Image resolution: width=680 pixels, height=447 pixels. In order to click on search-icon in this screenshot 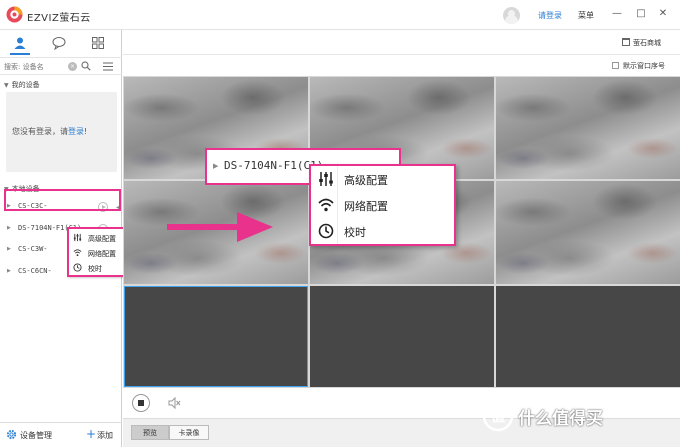, I will do `click(86, 66)`.